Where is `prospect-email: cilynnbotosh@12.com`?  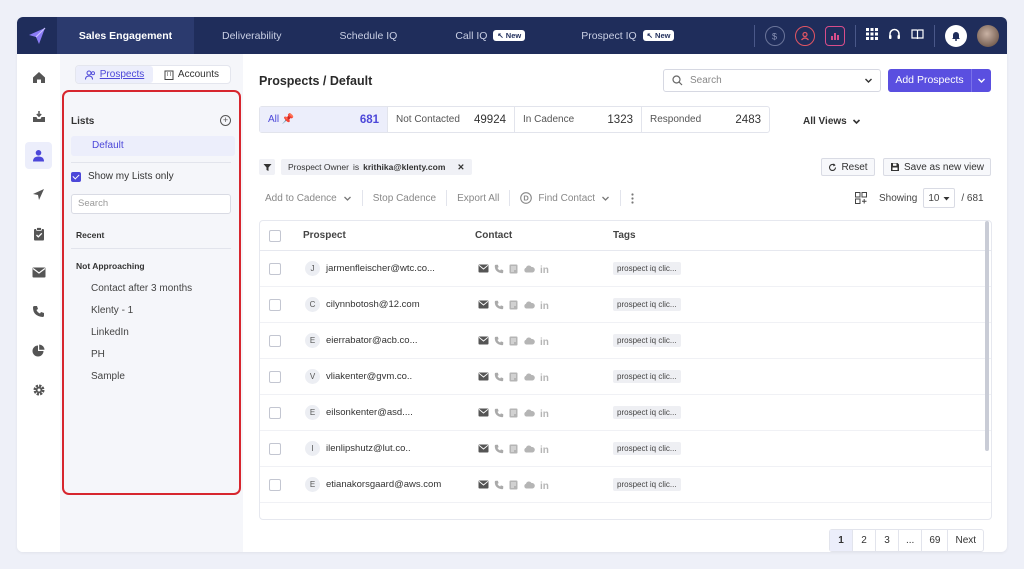 prospect-email: cilynnbotosh@12.com is located at coordinates (373, 304).